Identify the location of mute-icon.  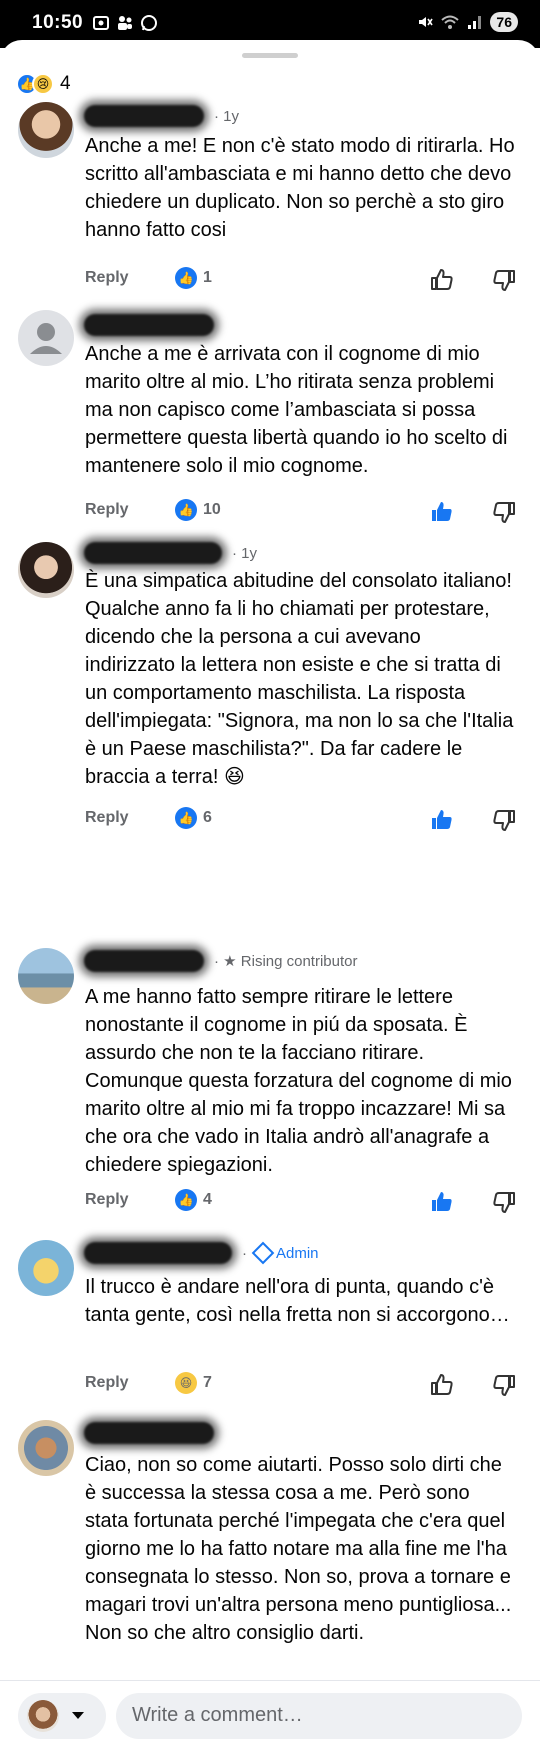
(426, 22).